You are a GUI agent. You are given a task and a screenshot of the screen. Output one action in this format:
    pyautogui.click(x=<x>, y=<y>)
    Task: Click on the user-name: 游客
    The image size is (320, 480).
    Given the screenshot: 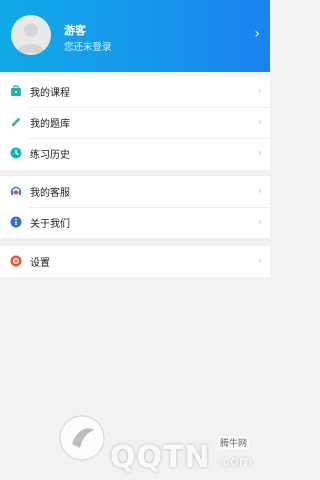 What is the action you would take?
    pyautogui.click(x=75, y=30)
    